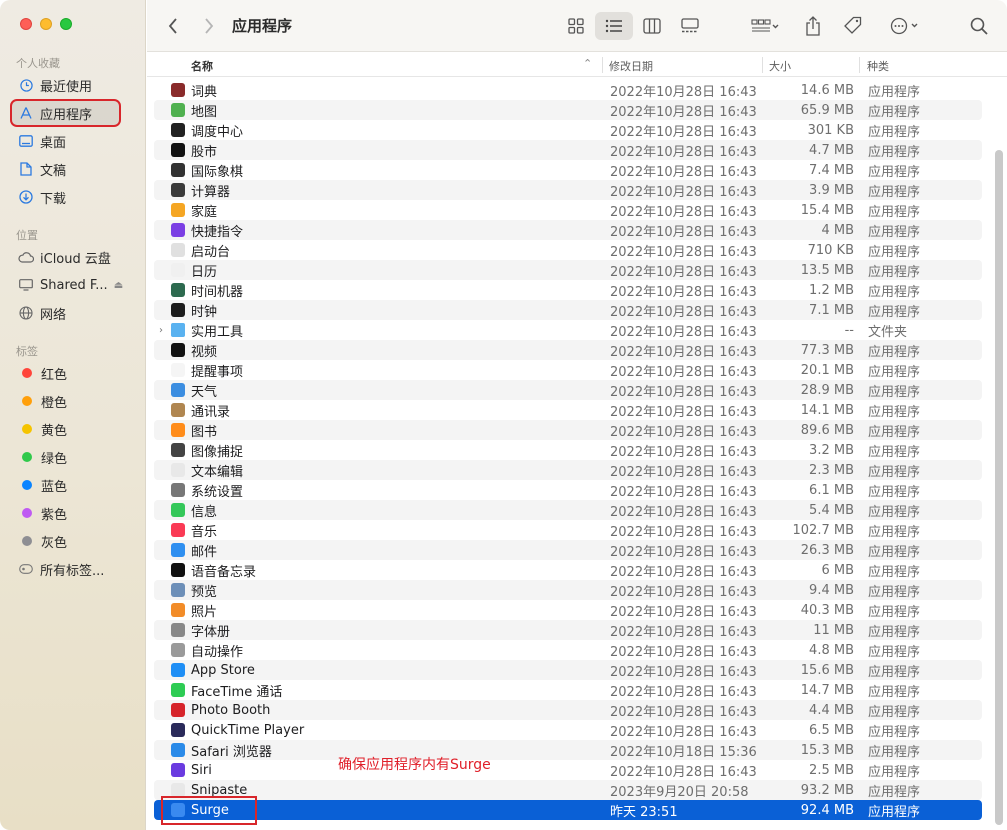 The width and height of the screenshot is (1007, 830). What do you see at coordinates (568, 110) in the screenshot?
I see `table-row: 地图 2022年10月28日 16:43 65.9 MB 应用程序` at bounding box center [568, 110].